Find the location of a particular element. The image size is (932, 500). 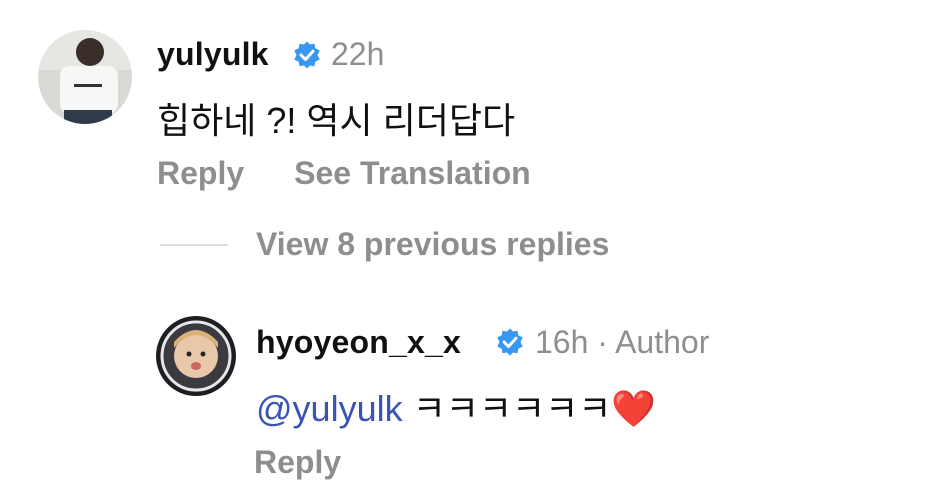

reply-text: ㅋㅋㅋㅋㅋㅋ is located at coordinates (512, 408).